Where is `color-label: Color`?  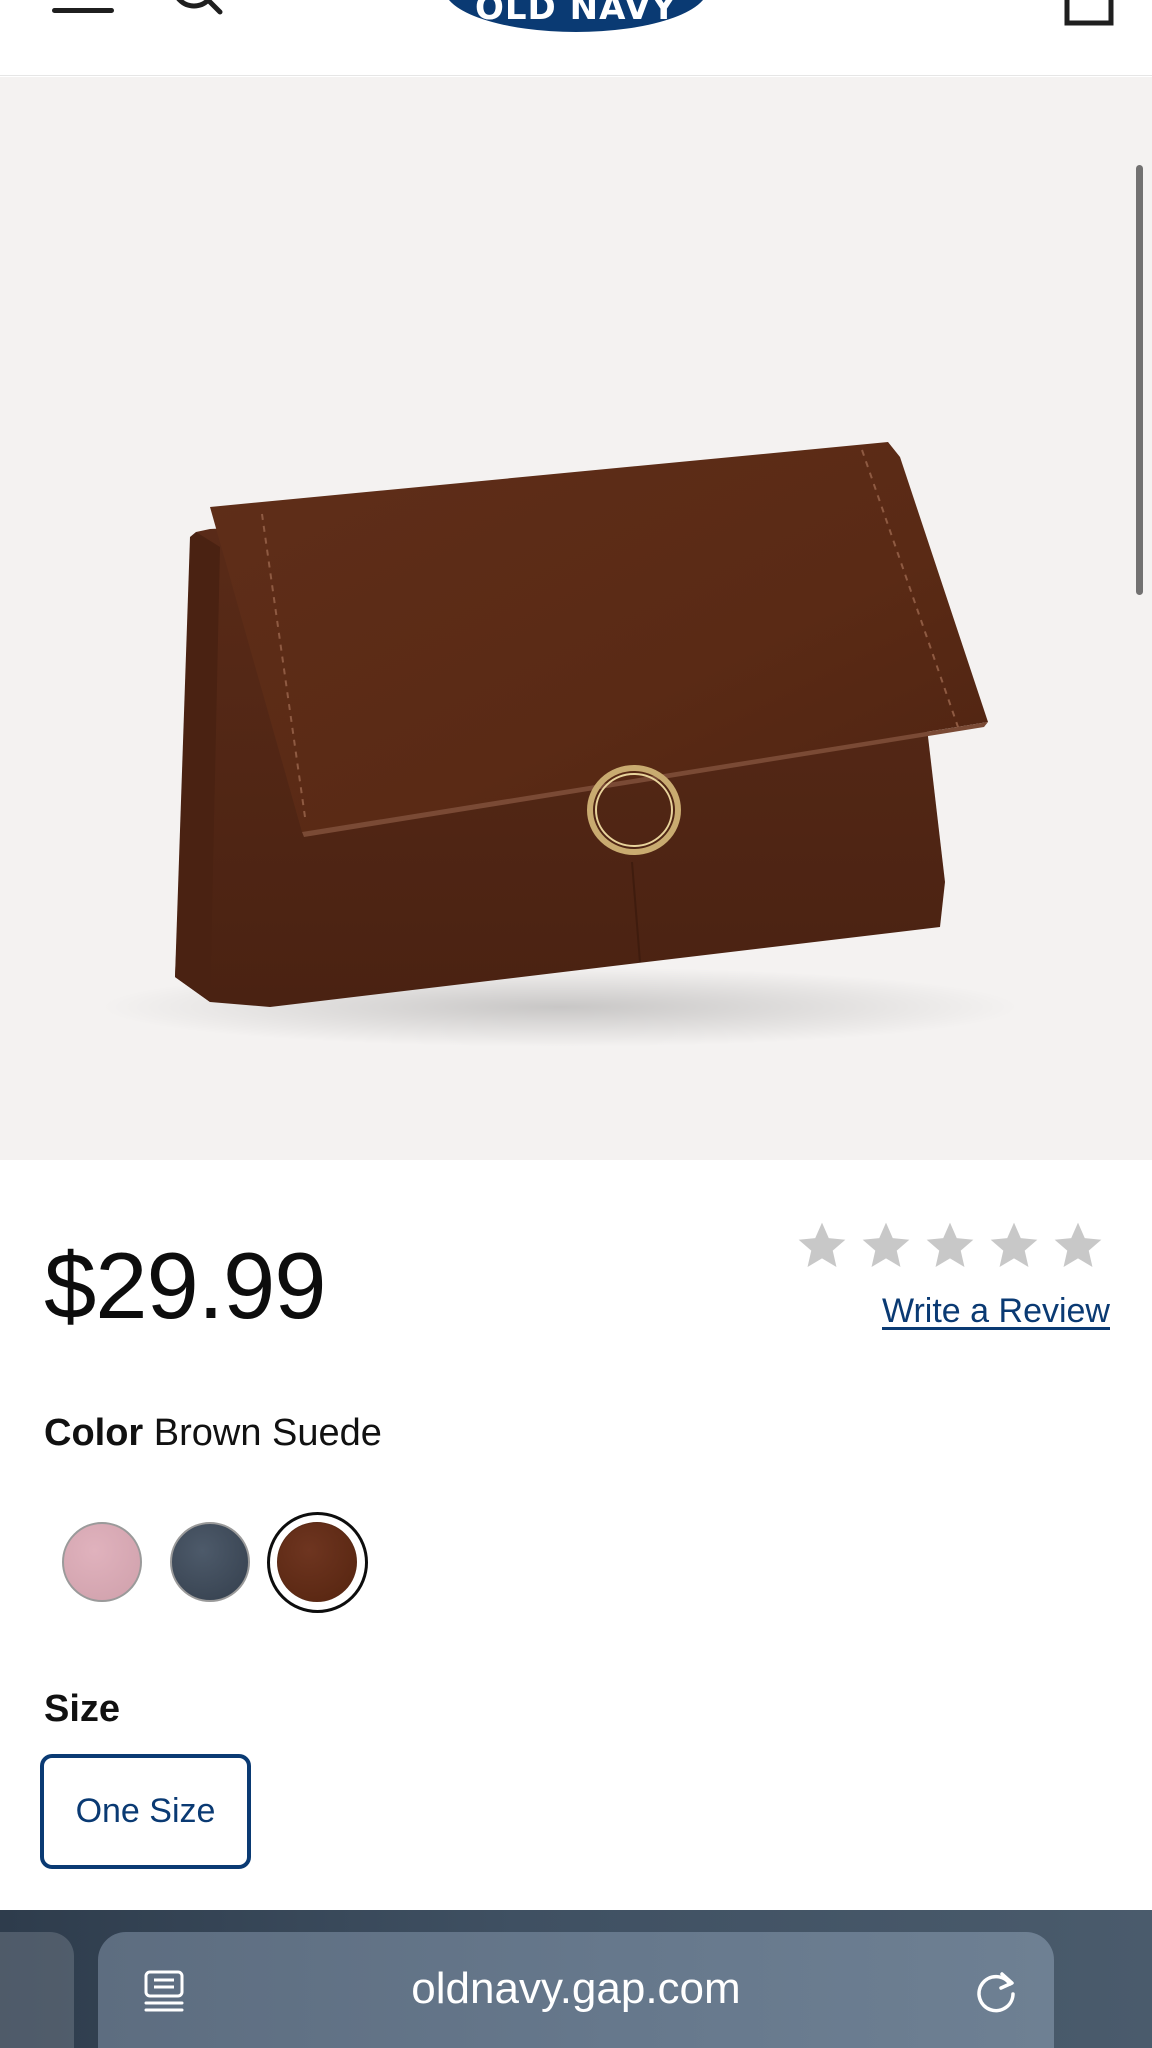
color-label: Color is located at coordinates (94, 1433).